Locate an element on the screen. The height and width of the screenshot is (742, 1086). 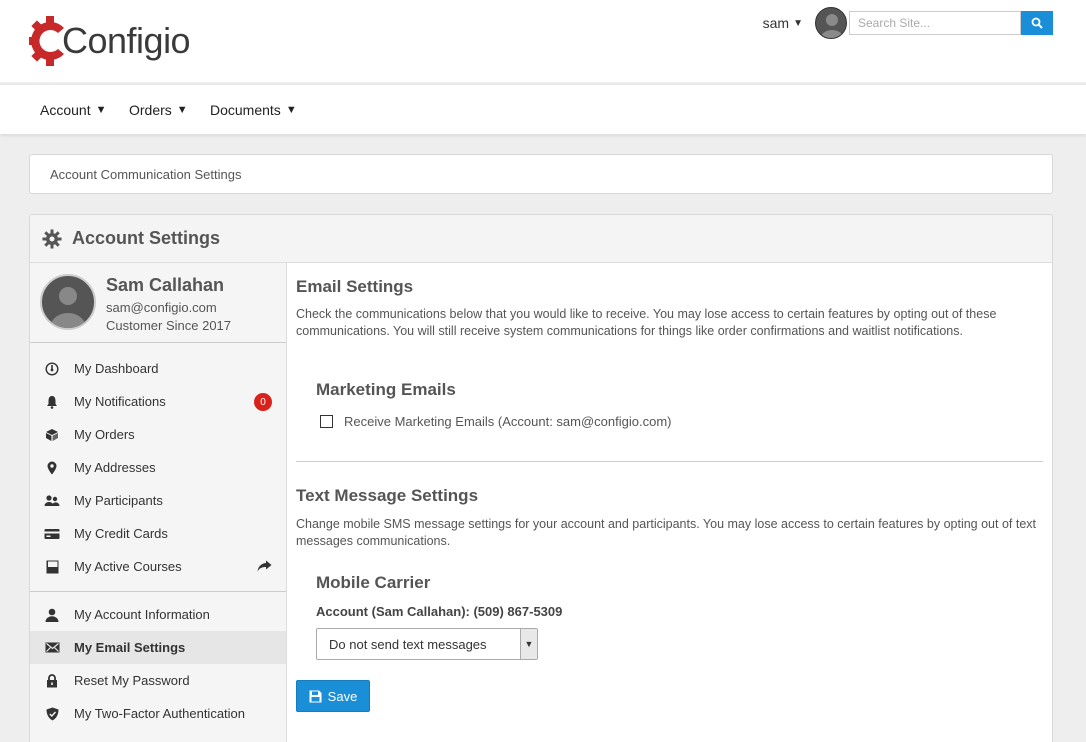
sidebar-item-email-settings: My Email Settings is located at coordinates (158, 647).